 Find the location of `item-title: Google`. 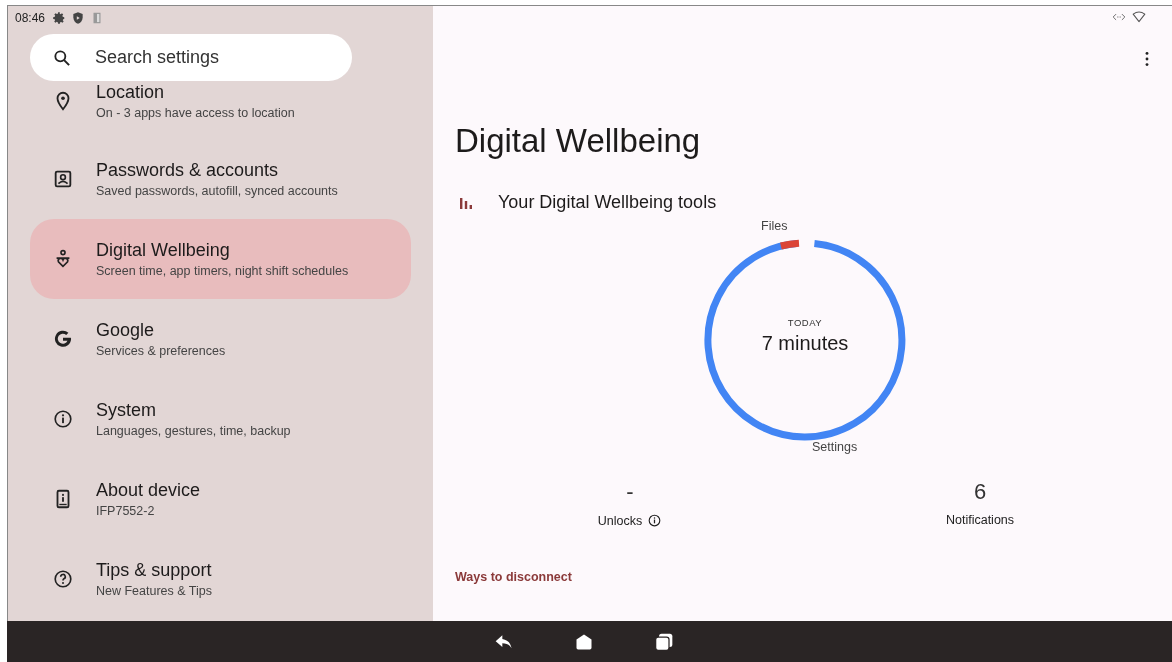

item-title: Google is located at coordinates (126, 330).